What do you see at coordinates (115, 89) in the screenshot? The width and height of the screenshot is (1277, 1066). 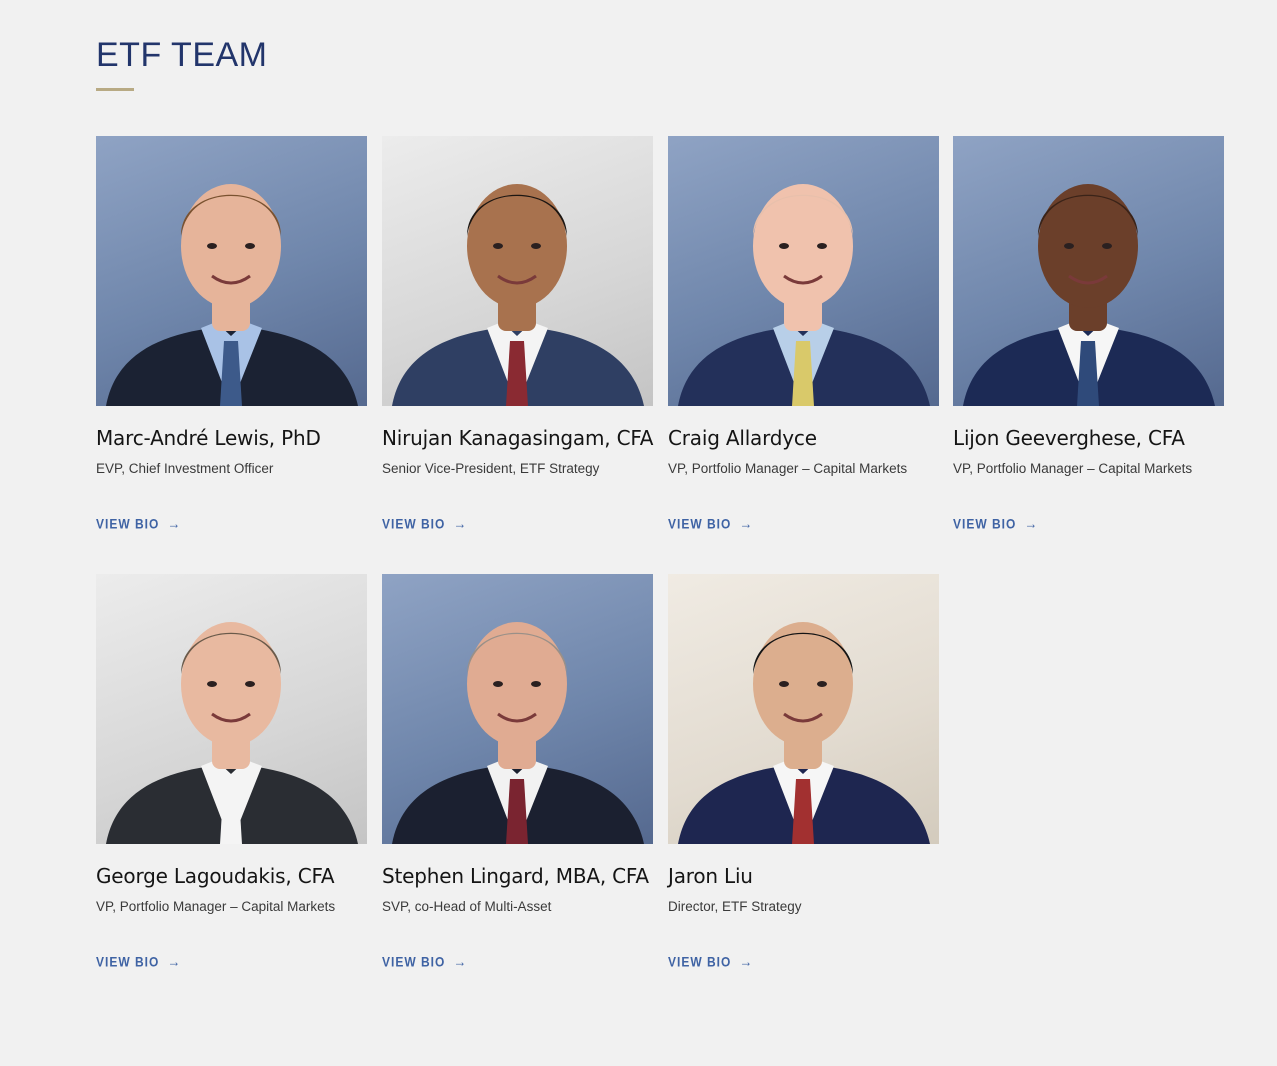 I see `title-underline` at bounding box center [115, 89].